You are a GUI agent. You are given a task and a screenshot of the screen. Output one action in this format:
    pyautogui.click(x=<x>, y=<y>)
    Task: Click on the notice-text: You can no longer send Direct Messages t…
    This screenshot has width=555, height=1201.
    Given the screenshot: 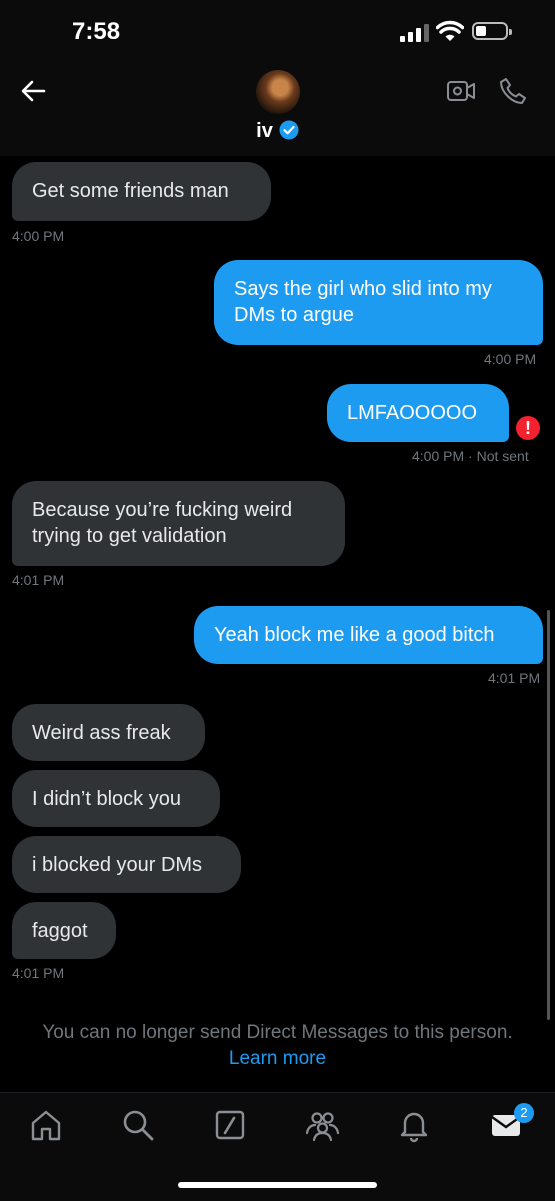 What is the action you would take?
    pyautogui.click(x=277, y=1032)
    